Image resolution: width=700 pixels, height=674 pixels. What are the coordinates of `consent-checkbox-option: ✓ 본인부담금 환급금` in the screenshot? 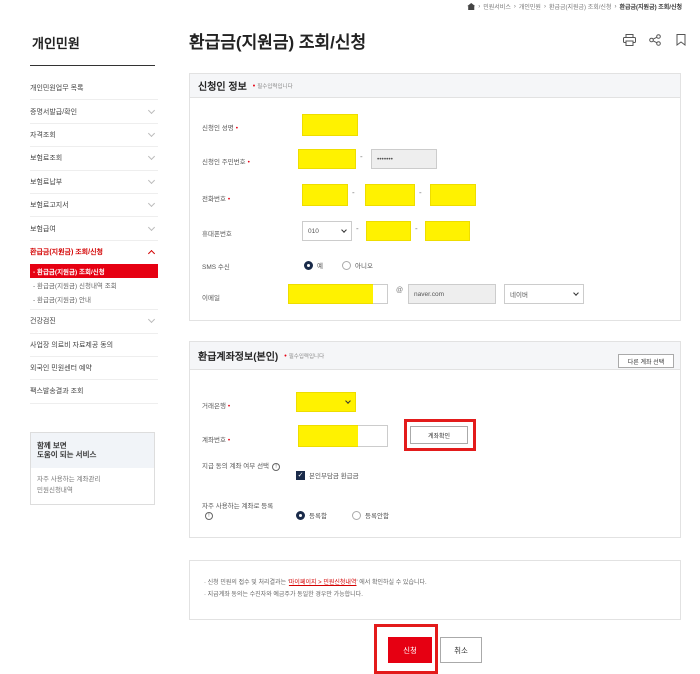 It's located at (327, 475).